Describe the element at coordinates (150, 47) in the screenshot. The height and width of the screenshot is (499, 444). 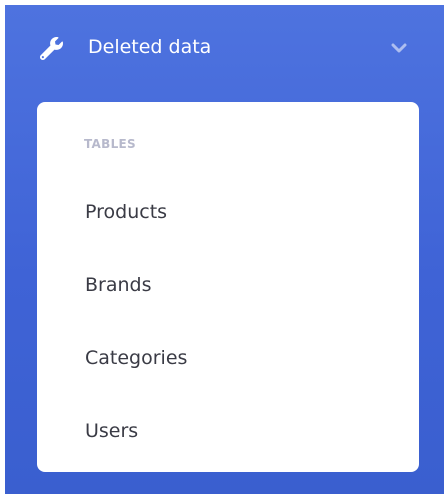
I see `deleted-data-label: Deleted data` at that location.